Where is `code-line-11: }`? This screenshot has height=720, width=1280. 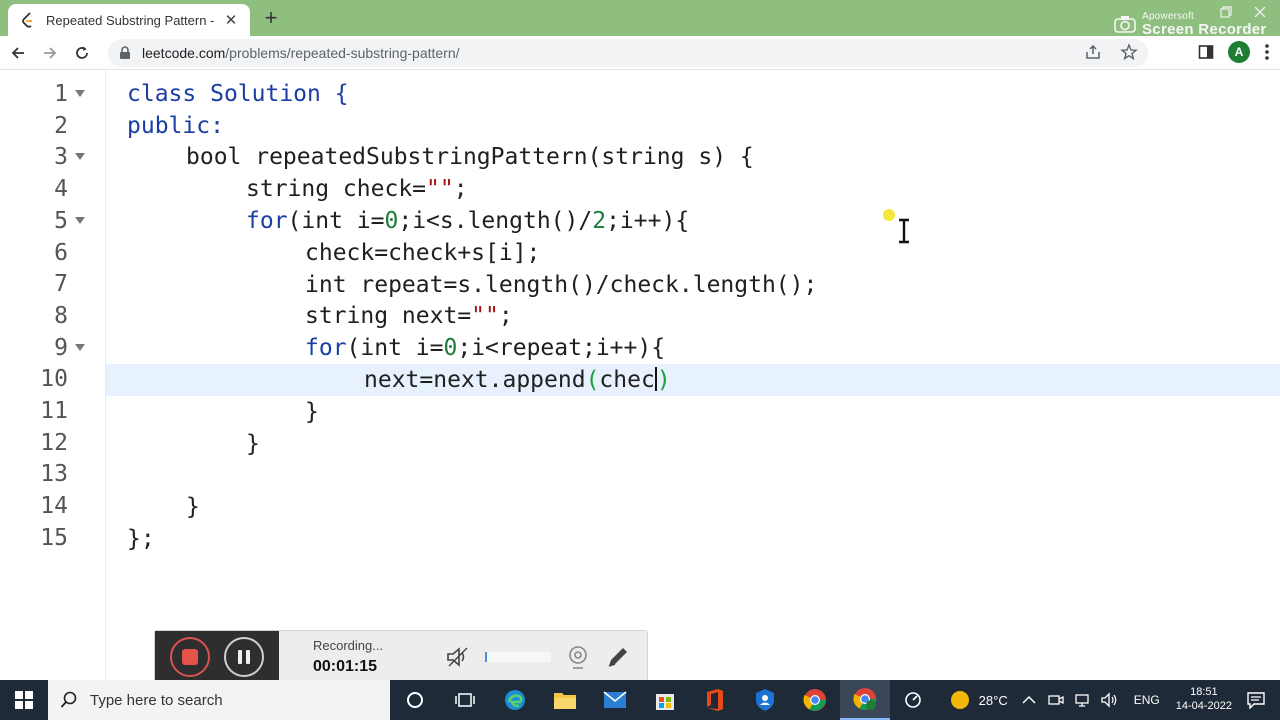 code-line-11: } is located at coordinates (312, 412).